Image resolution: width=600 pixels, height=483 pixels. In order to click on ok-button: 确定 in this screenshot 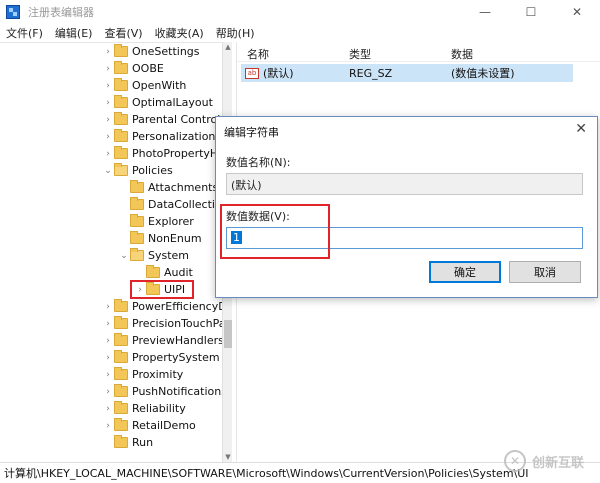, I will do `click(465, 272)`.